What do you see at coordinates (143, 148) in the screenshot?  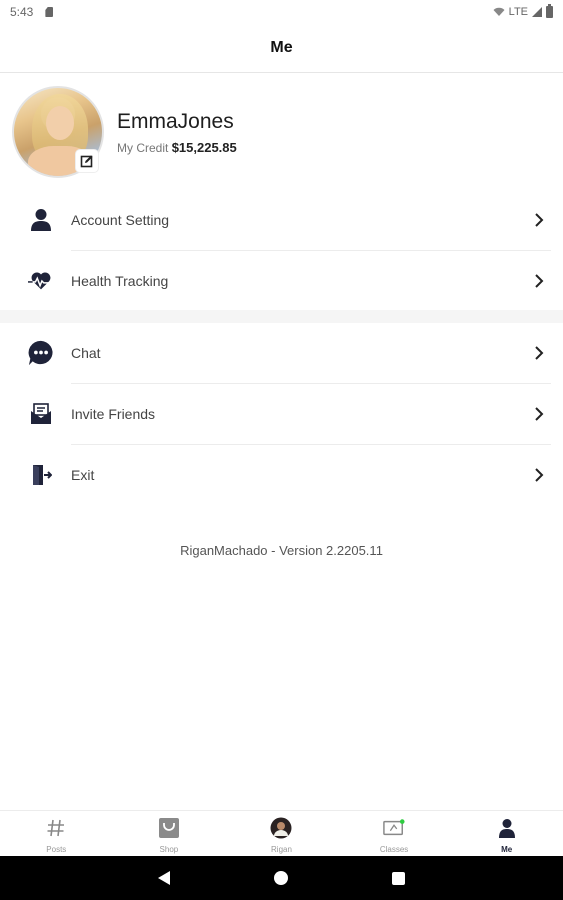 I see `credit-label: My Credit` at bounding box center [143, 148].